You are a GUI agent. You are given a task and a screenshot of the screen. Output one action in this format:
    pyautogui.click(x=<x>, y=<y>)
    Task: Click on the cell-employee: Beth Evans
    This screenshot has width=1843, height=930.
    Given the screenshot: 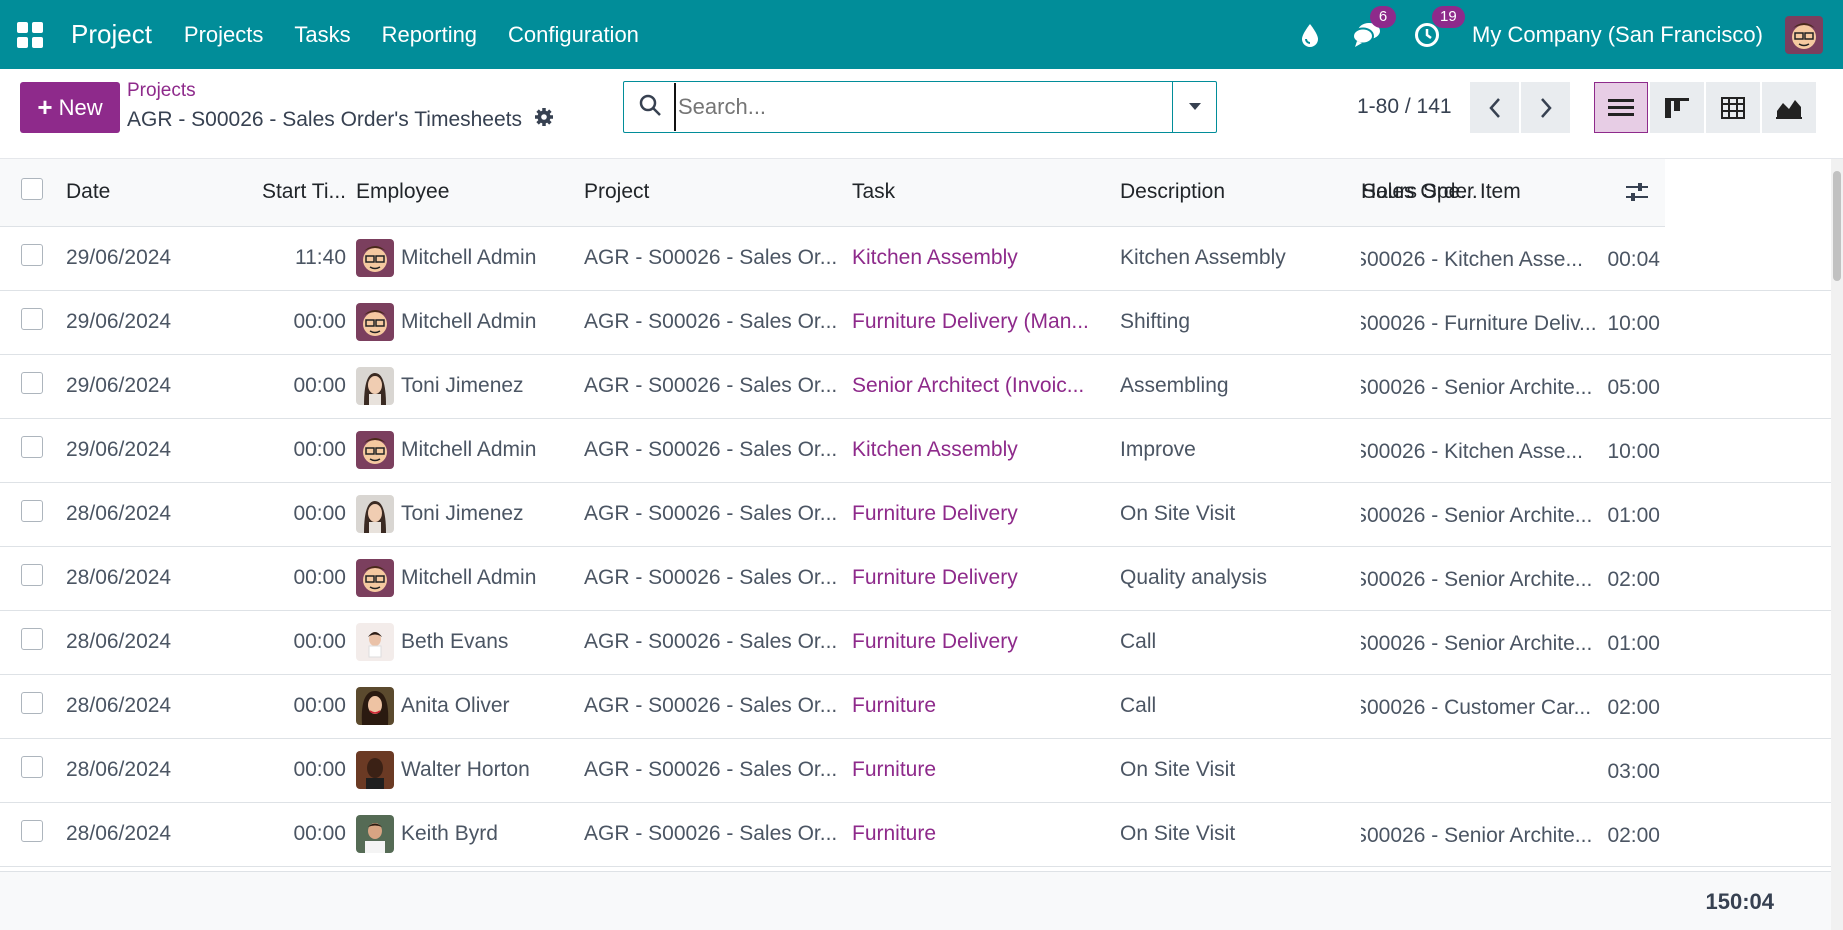 What is the action you would take?
    pyautogui.click(x=470, y=642)
    